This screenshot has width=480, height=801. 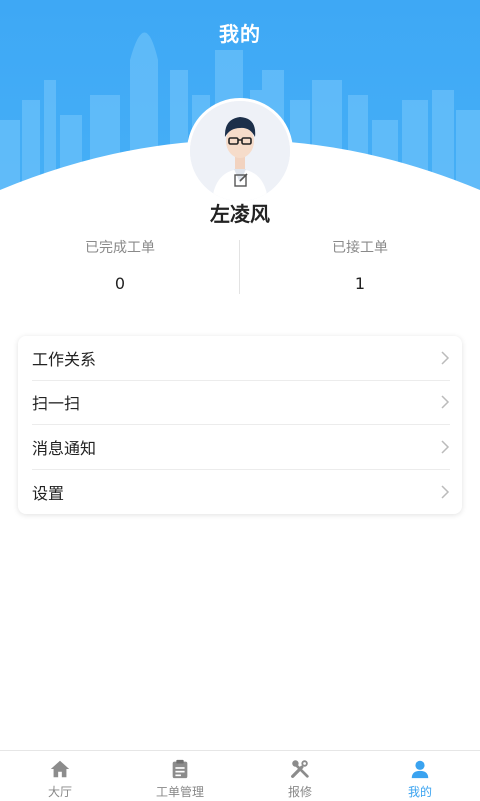 What do you see at coordinates (241, 492) in the screenshot?
I see `menu-item-settings: 设置` at bounding box center [241, 492].